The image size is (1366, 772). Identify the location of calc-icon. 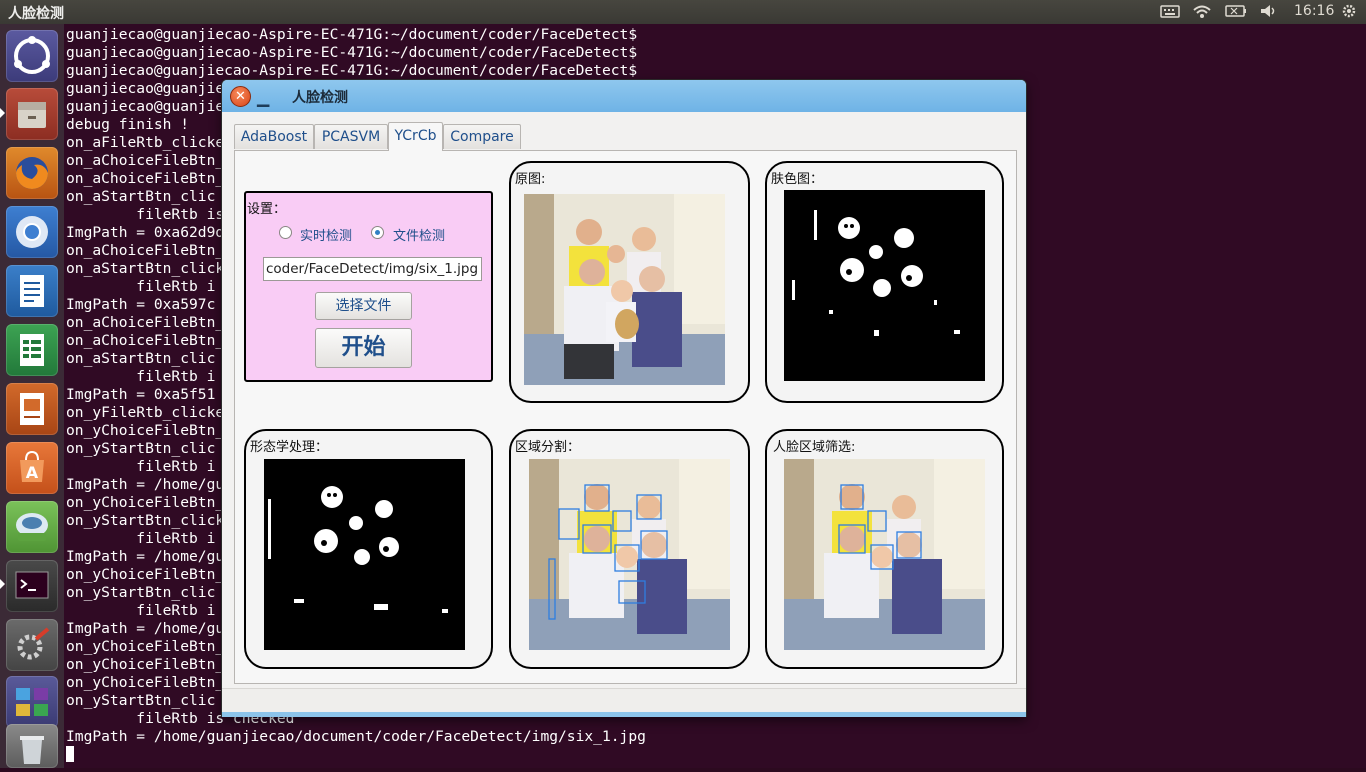
(32, 350).